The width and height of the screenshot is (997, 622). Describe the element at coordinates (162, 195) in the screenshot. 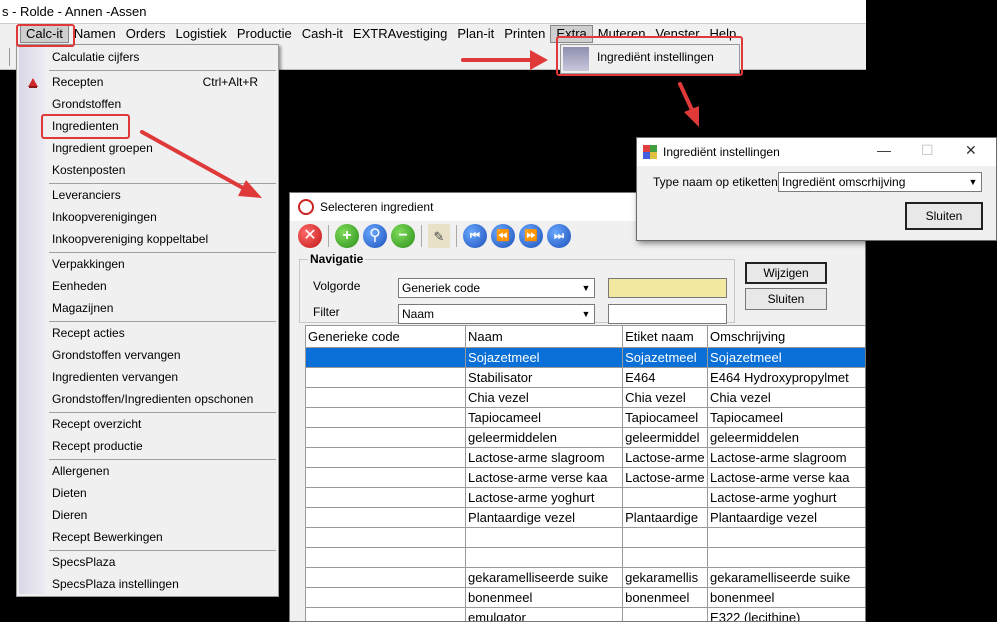

I see `menu-item-leveranciers: Leveranciers` at that location.